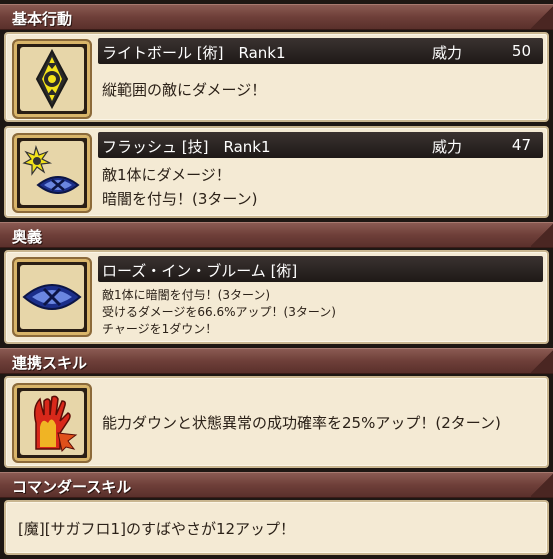 This screenshot has height=559, width=553. Describe the element at coordinates (276, 235) in the screenshot. I see `section-header-ougi: 奥義` at that location.